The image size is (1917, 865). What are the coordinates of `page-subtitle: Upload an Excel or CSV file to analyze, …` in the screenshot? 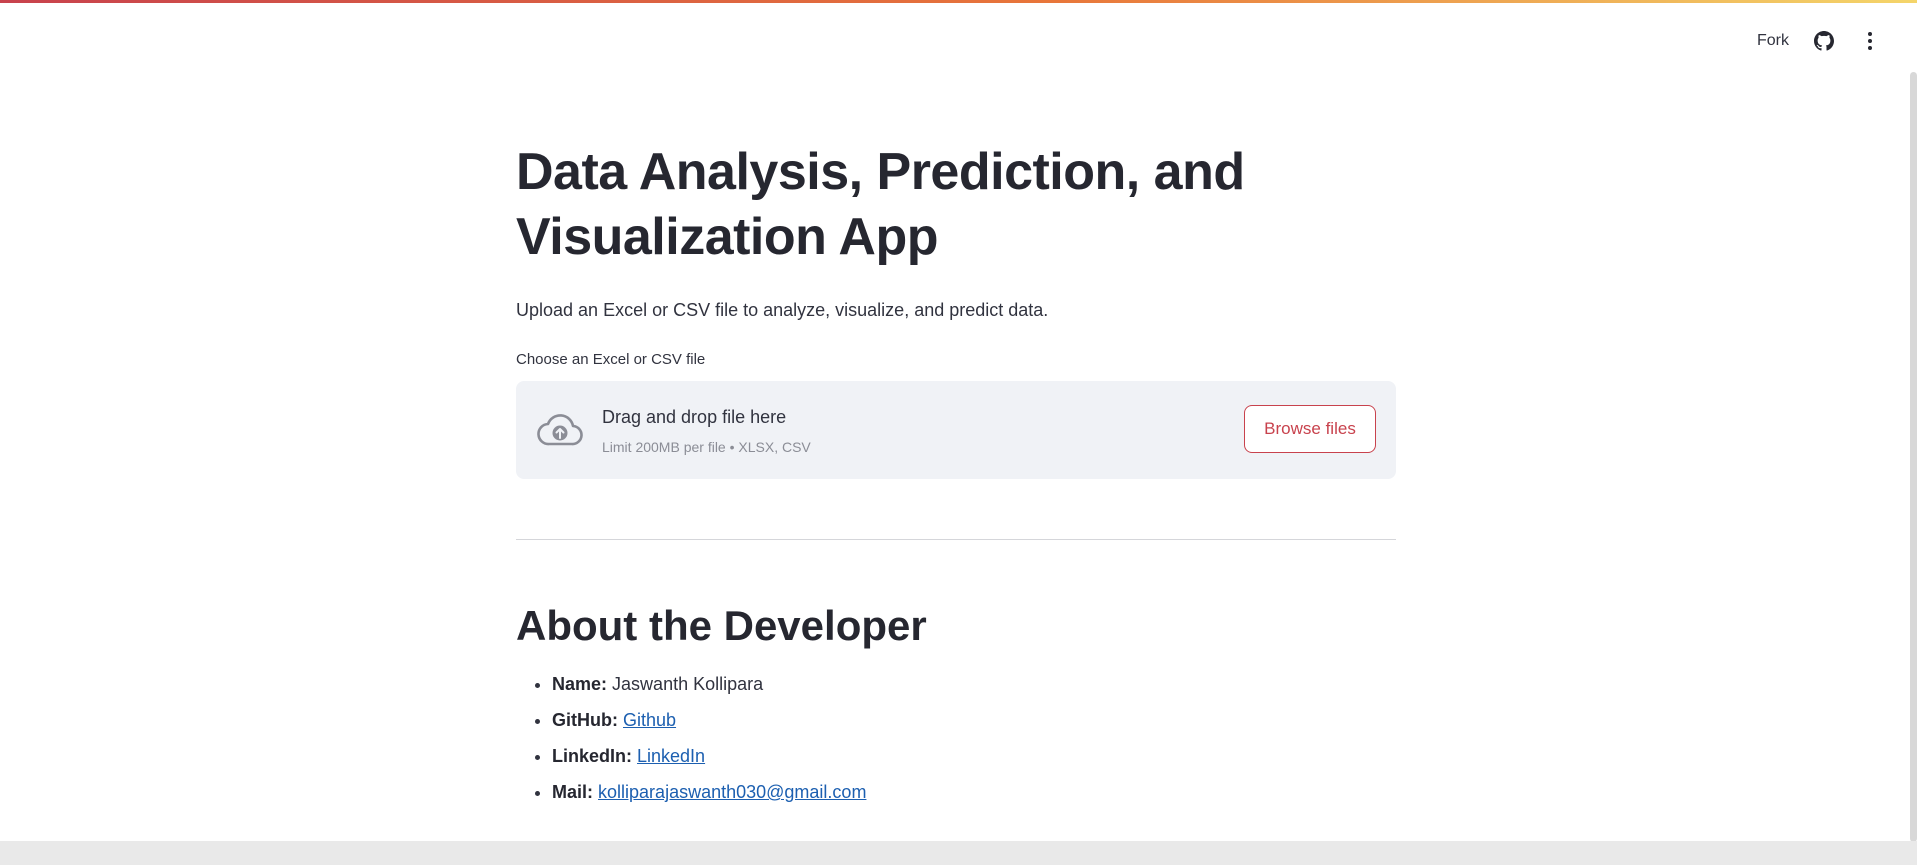 It's located at (782, 310).